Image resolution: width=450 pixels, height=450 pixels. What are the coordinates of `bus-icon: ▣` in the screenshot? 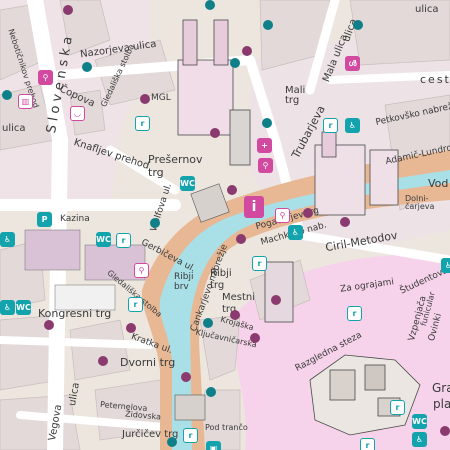 It's located at (213, 445).